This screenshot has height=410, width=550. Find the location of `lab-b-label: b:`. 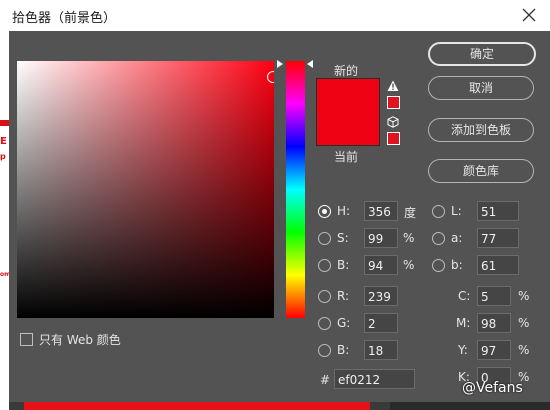

lab-b-label: b: is located at coordinates (457, 265).